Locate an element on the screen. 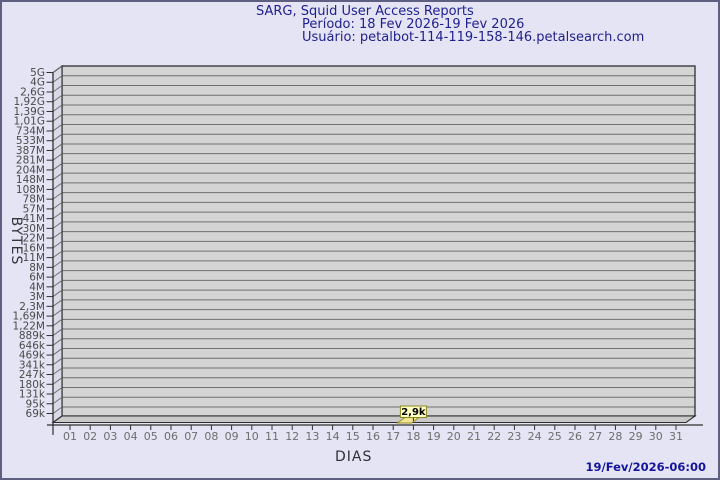 The image size is (720, 480). x-tick-label: 15 is located at coordinates (353, 436).